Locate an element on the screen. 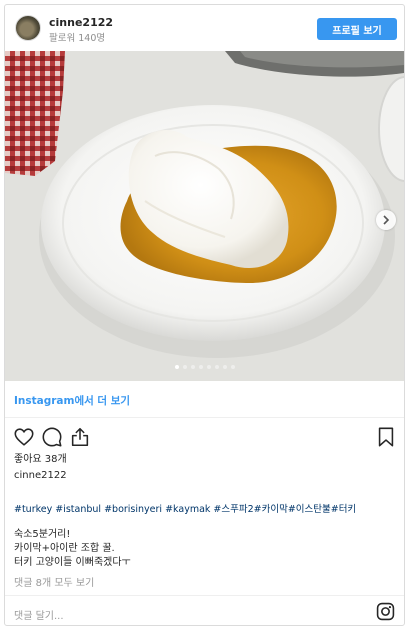 The width and height of the screenshot is (410, 630). caption-text: 숙소5분거리! 카이막+아이란 조합 꿀. 터키 고양이들 이뻐죽겠다ㅜ is located at coordinates (72, 549).